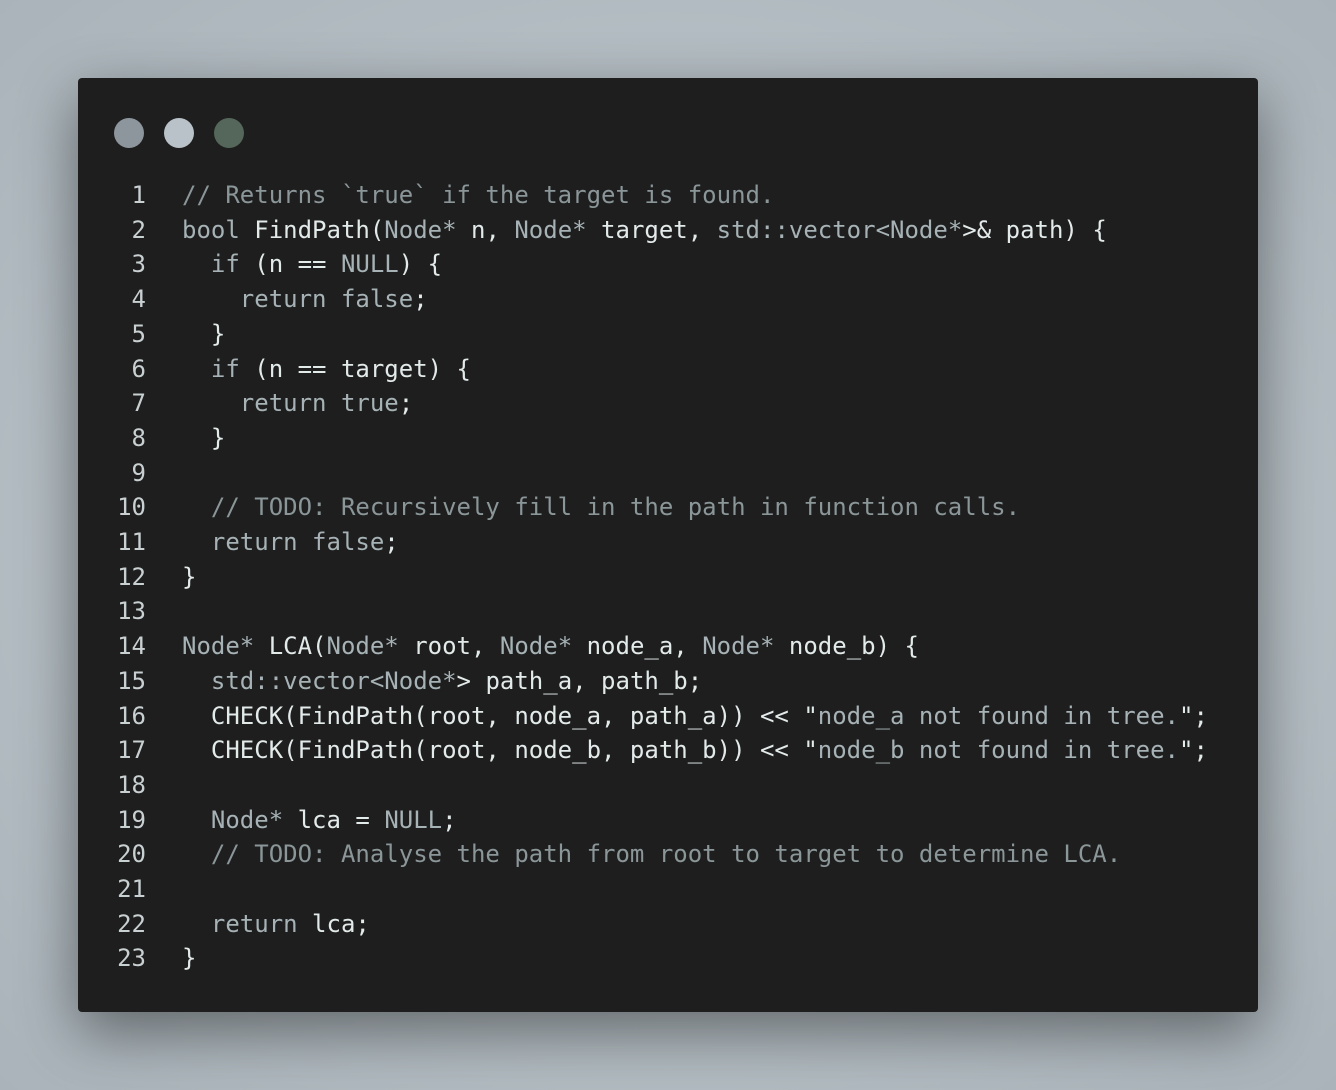 Image resolution: width=1336 pixels, height=1090 pixels. I want to click on code-line: 15 std::vector<Node*> path_a, path_b;, so click(643, 681).